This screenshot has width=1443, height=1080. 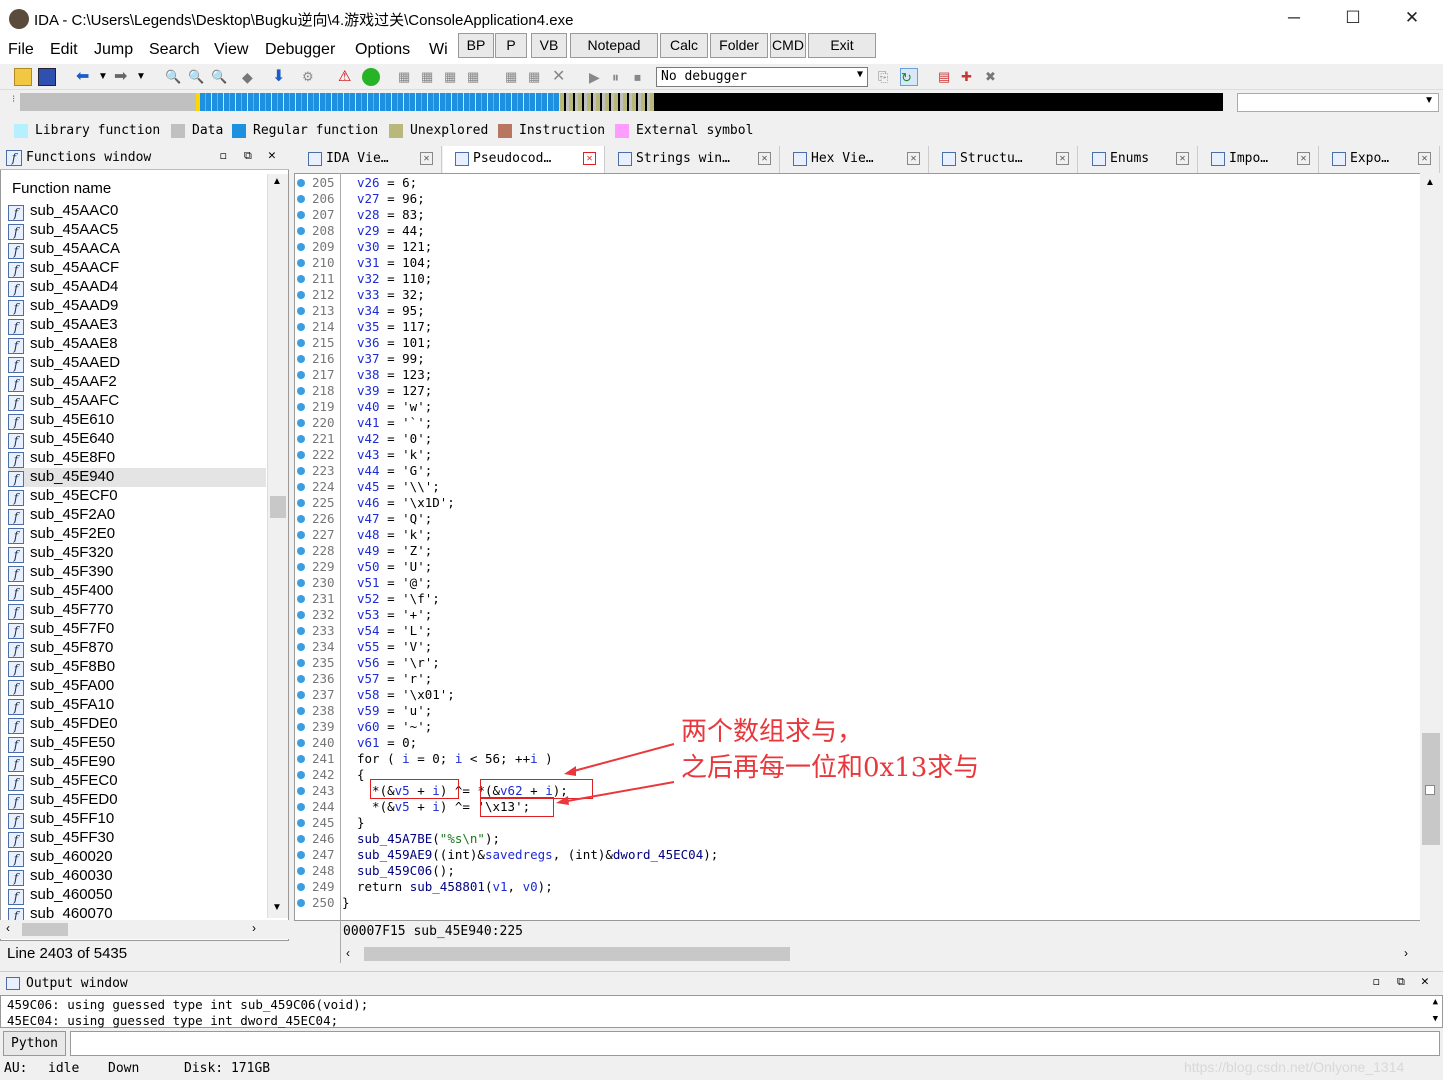 What do you see at coordinates (406, 695) in the screenshot?
I see `code-line: v58 = '\x01';` at bounding box center [406, 695].